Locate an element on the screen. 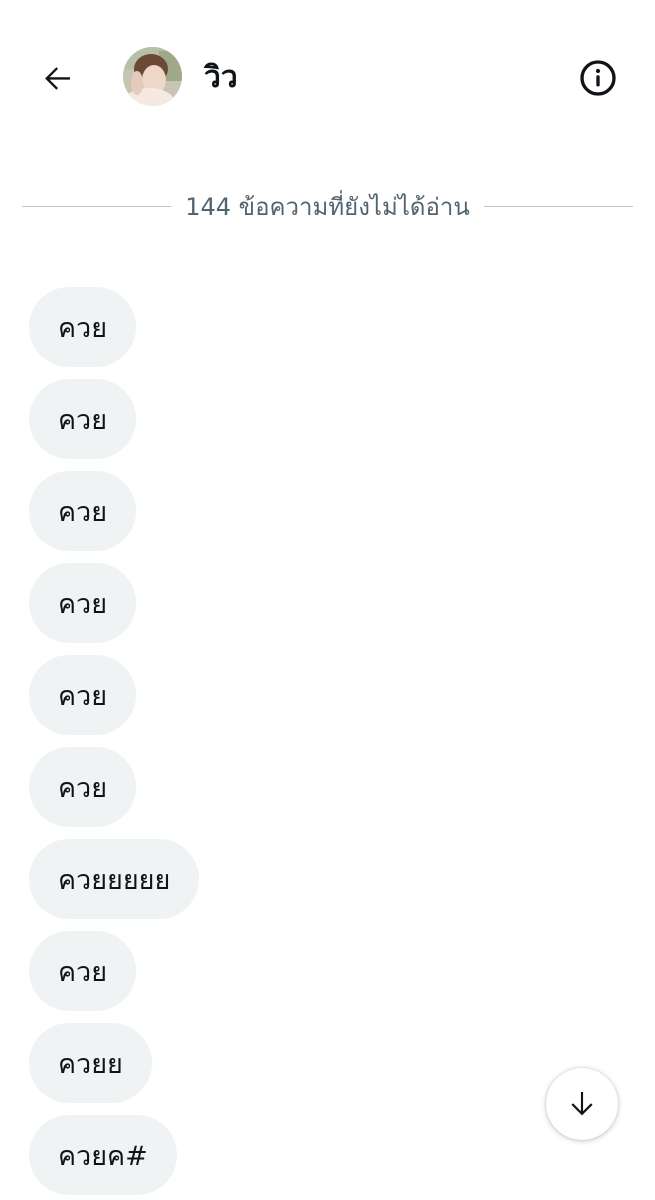 The width and height of the screenshot is (655, 1200). info-circle-icon is located at coordinates (598, 78).